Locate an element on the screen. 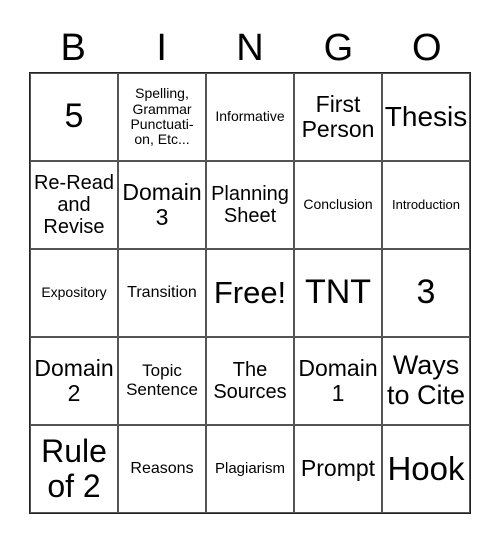 The width and height of the screenshot is (500, 544). cell-text: Introduction is located at coordinates (426, 204).